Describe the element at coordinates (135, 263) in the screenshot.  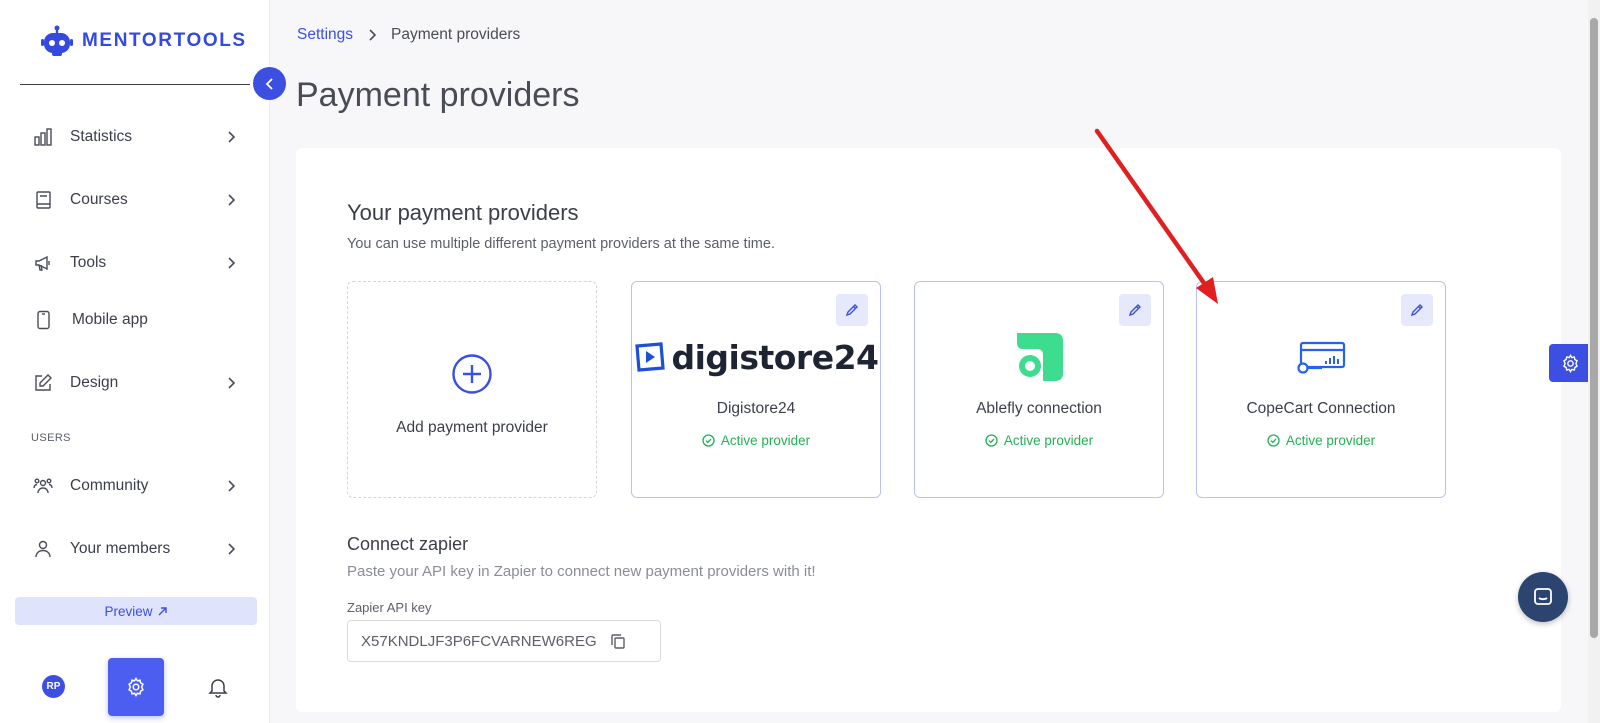
I see `sidebar-item-tools: Tools` at that location.